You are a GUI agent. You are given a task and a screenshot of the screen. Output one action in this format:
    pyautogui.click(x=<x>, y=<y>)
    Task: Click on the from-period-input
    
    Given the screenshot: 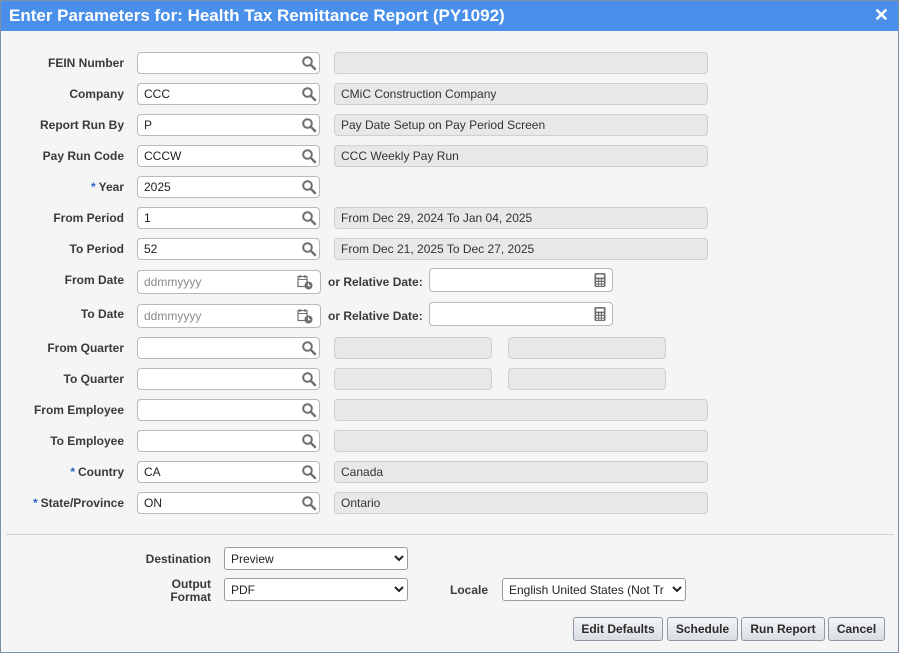 What is the action you would take?
    pyautogui.click(x=228, y=218)
    